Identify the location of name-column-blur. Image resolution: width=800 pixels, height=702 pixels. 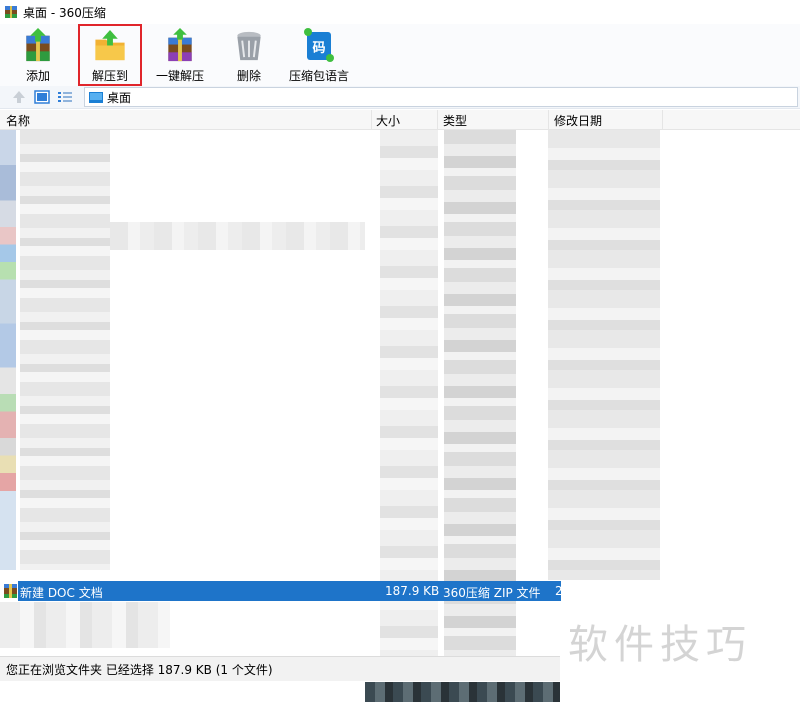
(65, 350).